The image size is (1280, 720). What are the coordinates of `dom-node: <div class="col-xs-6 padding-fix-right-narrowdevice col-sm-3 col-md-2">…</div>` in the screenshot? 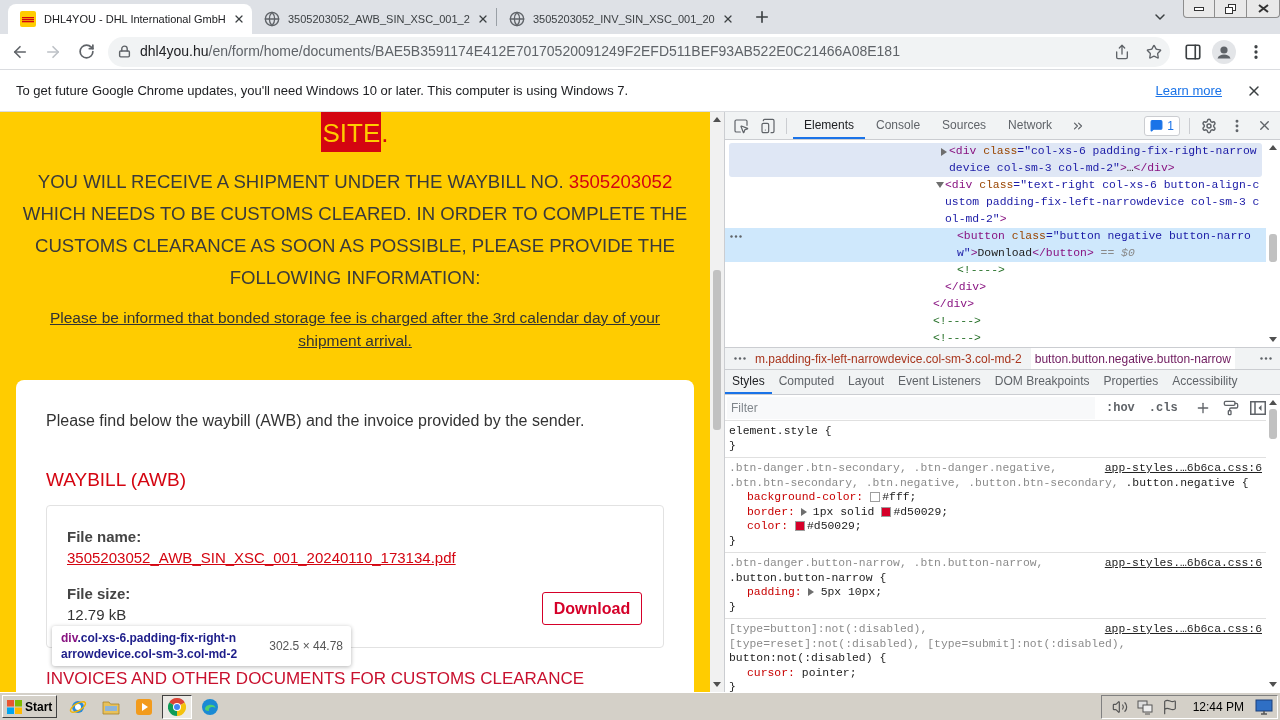 It's located at (995, 160).